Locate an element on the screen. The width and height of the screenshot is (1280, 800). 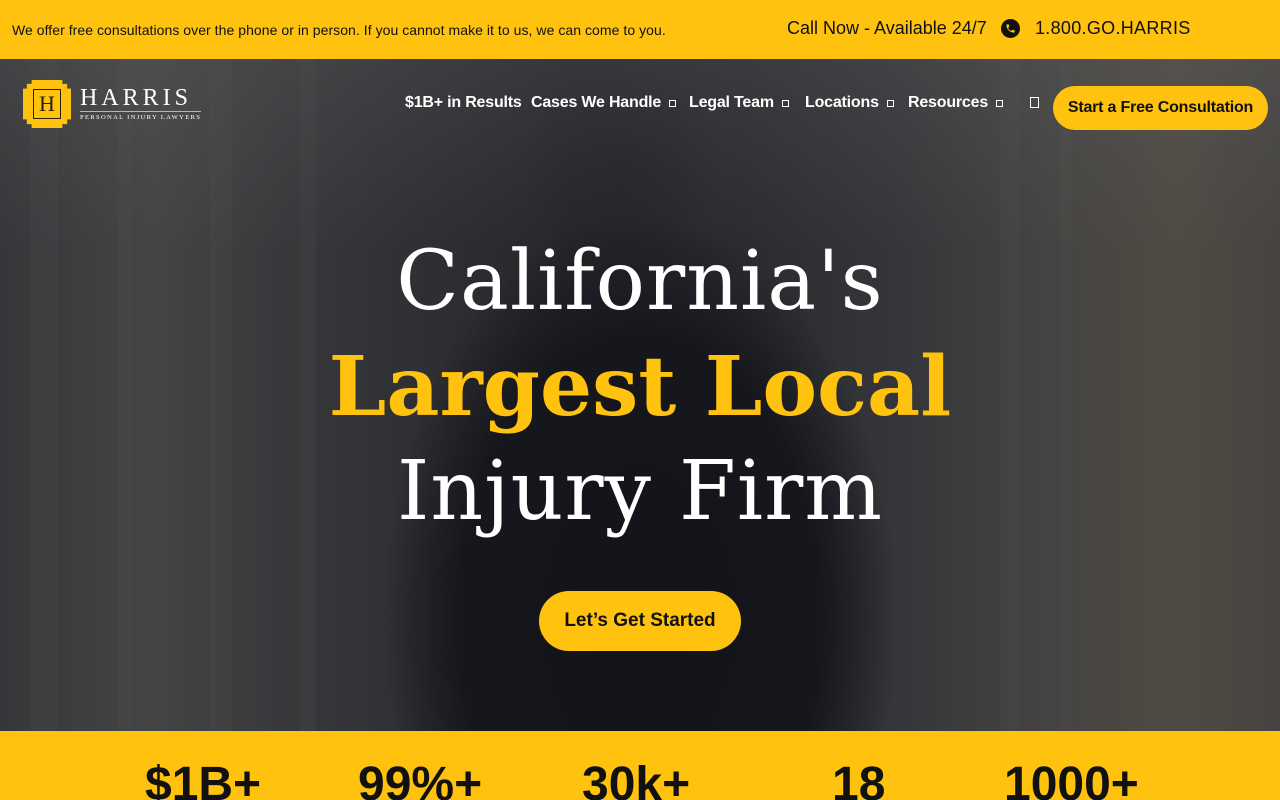
stats-bar: $1B+ 99%+ 30k+ 18 1000+ is located at coordinates (640, 765).